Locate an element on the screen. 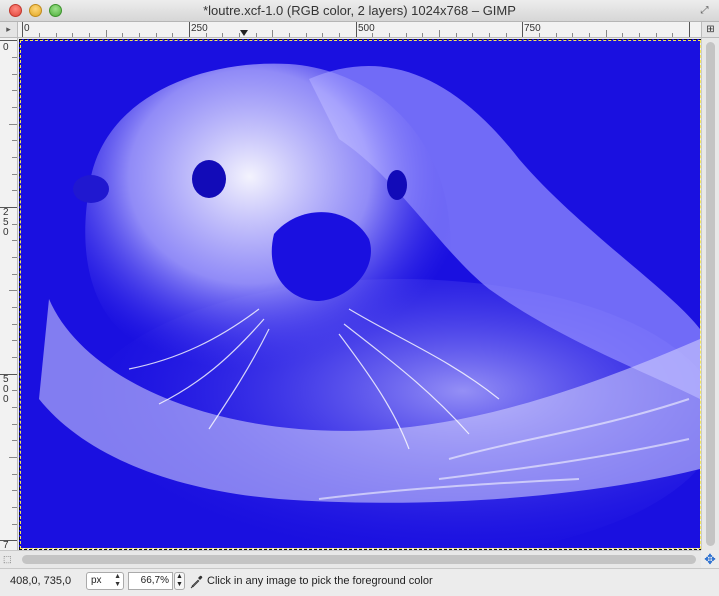  hruler-label-500: 500 is located at coordinates (366, 28).